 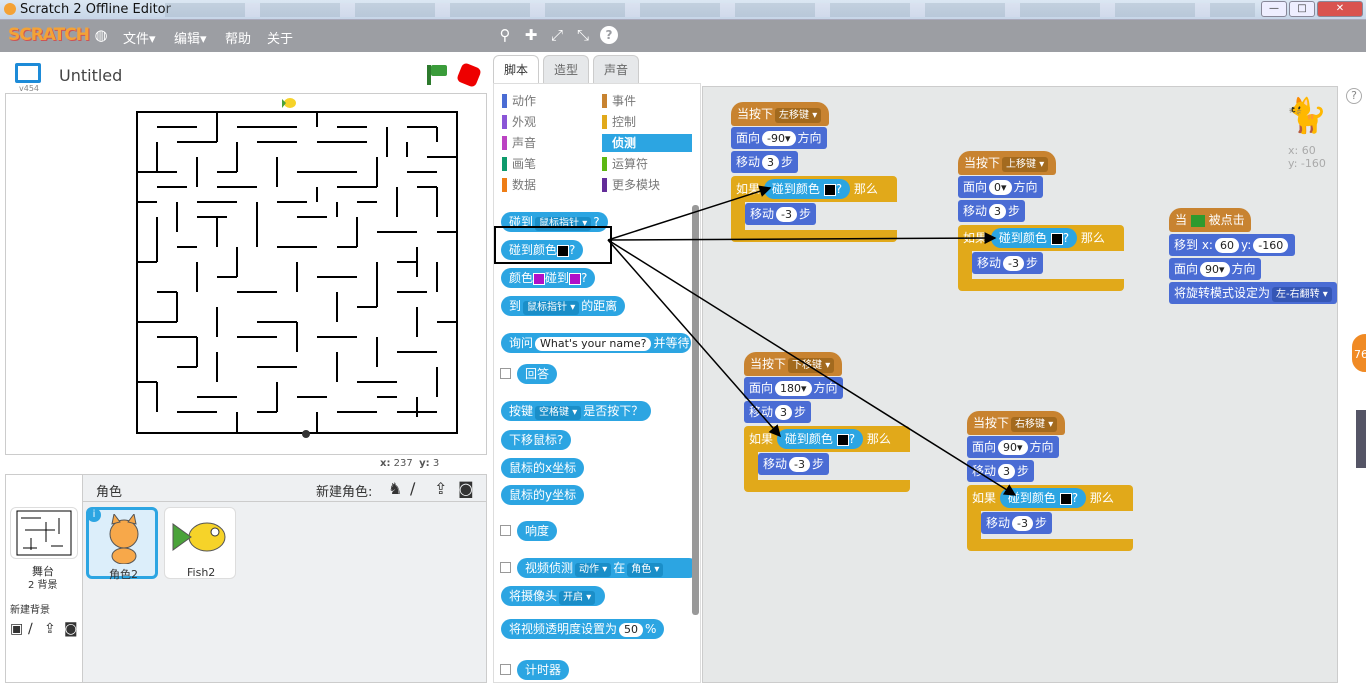 I want to click on when-key-left-block: 当按下 左移键 ▾, so click(x=780, y=114).